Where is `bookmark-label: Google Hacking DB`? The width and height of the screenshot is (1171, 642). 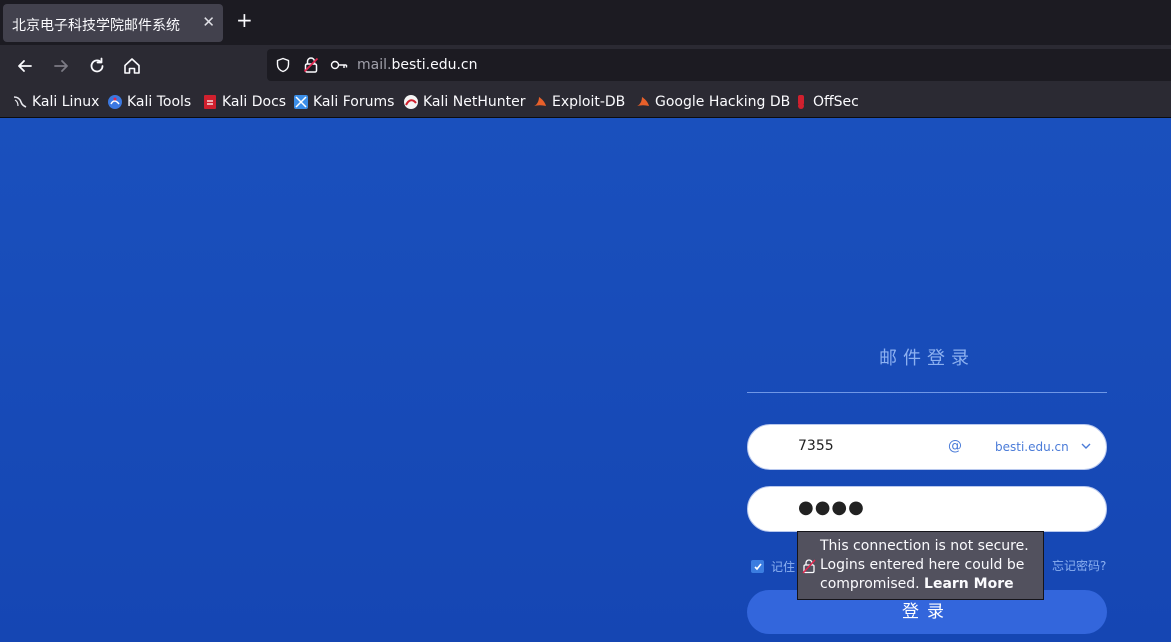 bookmark-label: Google Hacking DB is located at coordinates (723, 102).